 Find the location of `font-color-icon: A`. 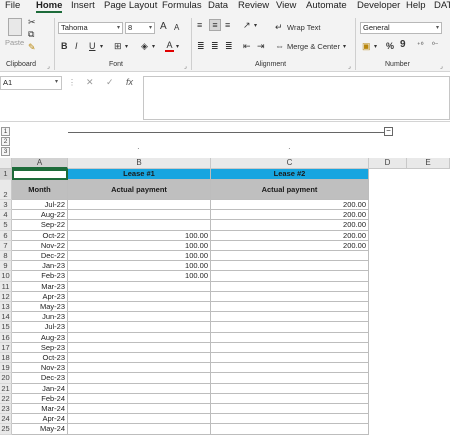

font-color-icon: A is located at coordinates (169, 46).